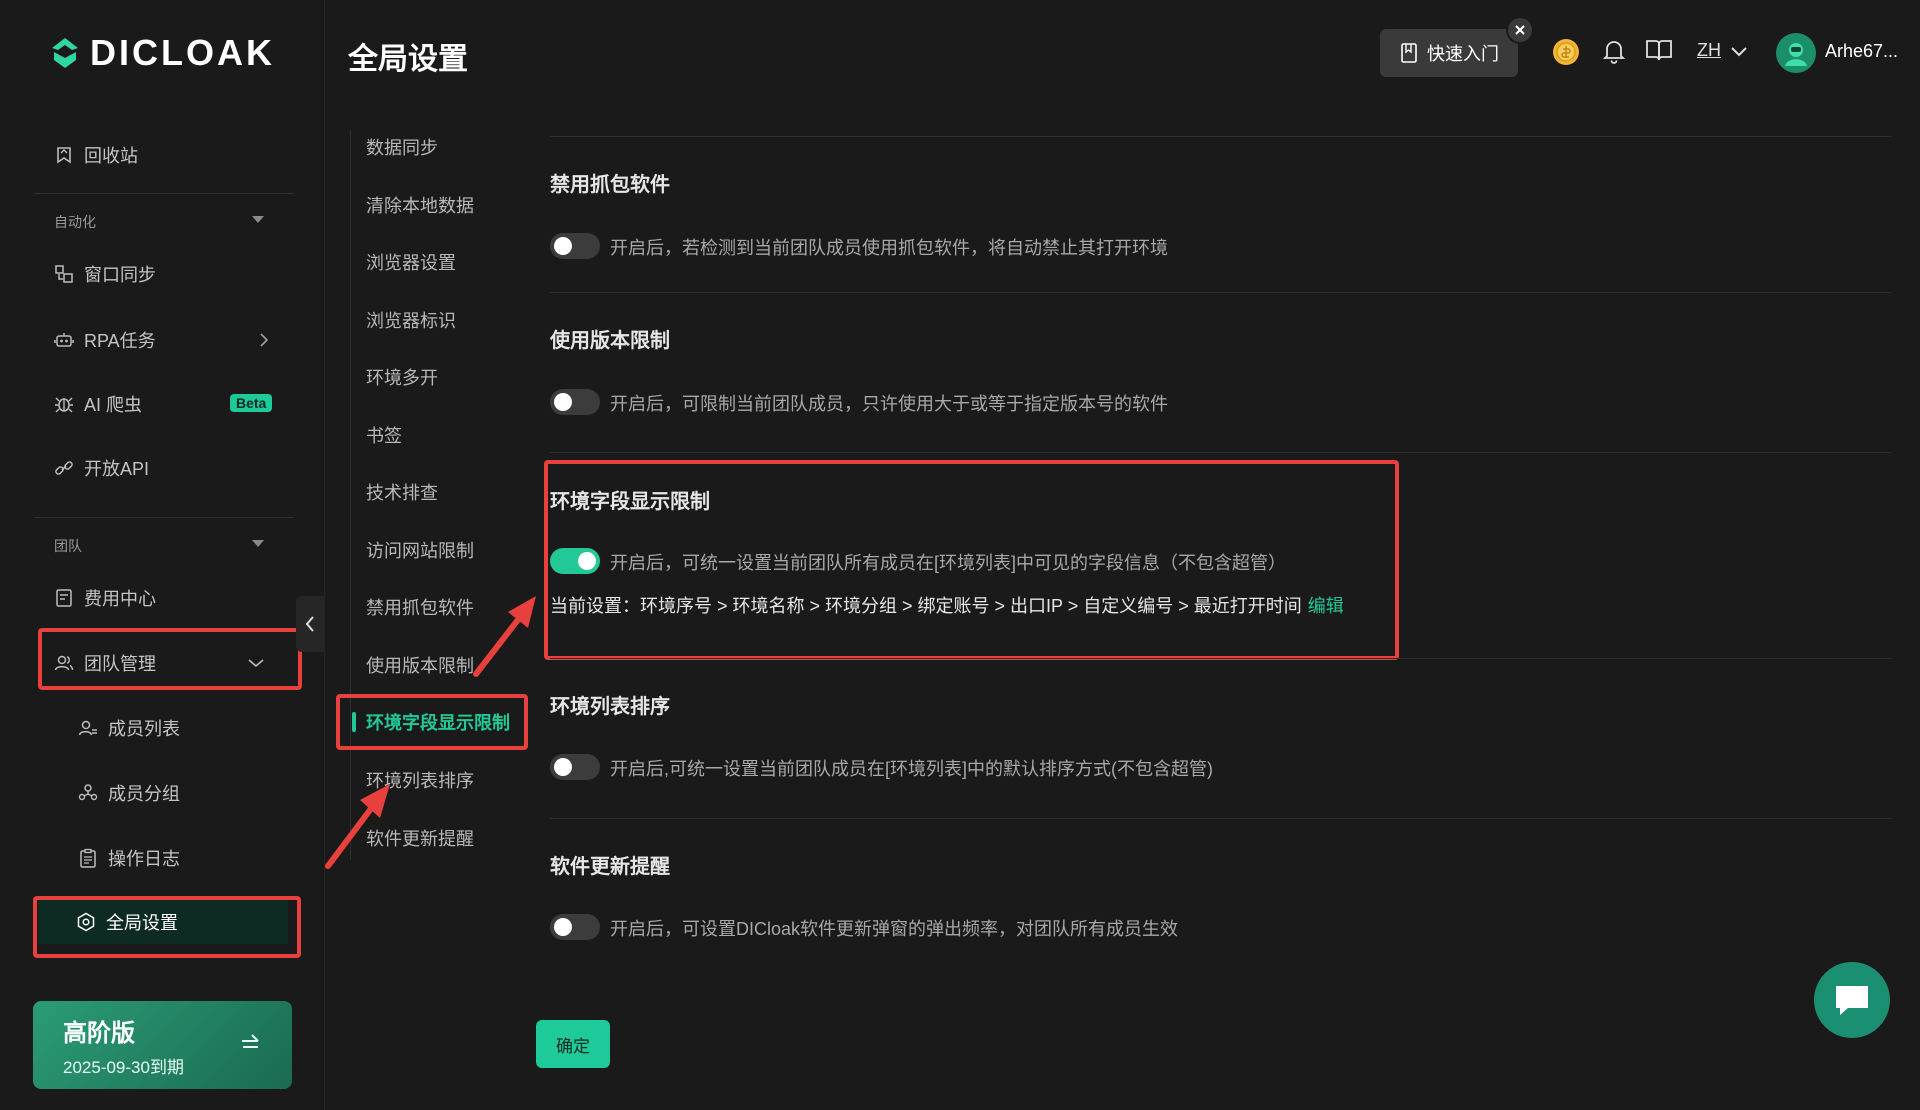  Describe the element at coordinates (167, 927) in the screenshot. I see `highlight-box-global-settings` at that location.